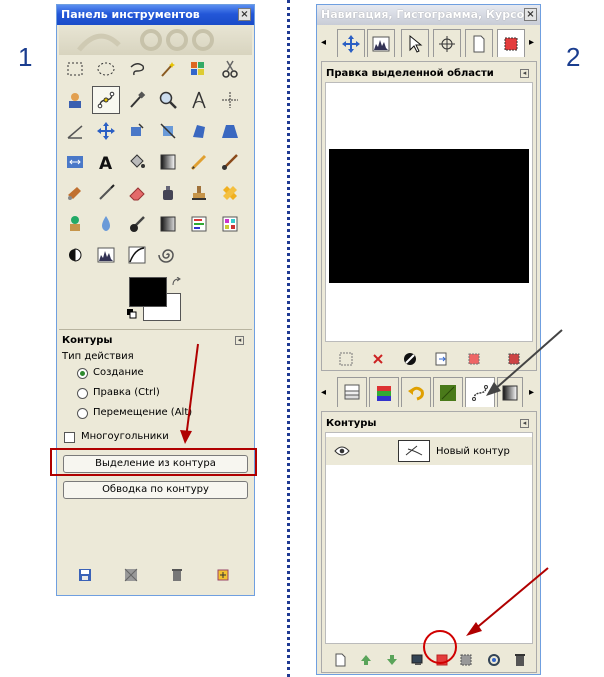  What do you see at coordinates (176, 281) in the screenshot?
I see `swap-colors-icon` at bounding box center [176, 281].